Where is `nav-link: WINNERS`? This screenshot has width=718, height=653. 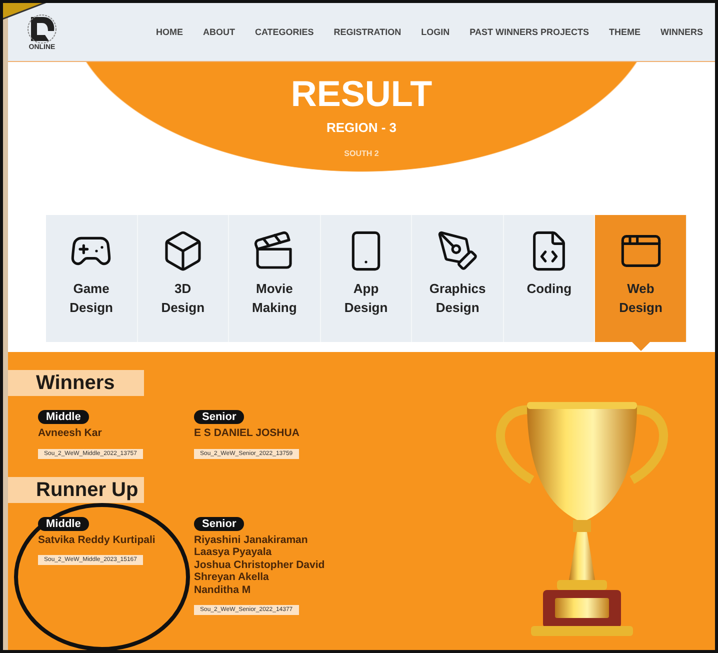 nav-link: WINNERS is located at coordinates (681, 32).